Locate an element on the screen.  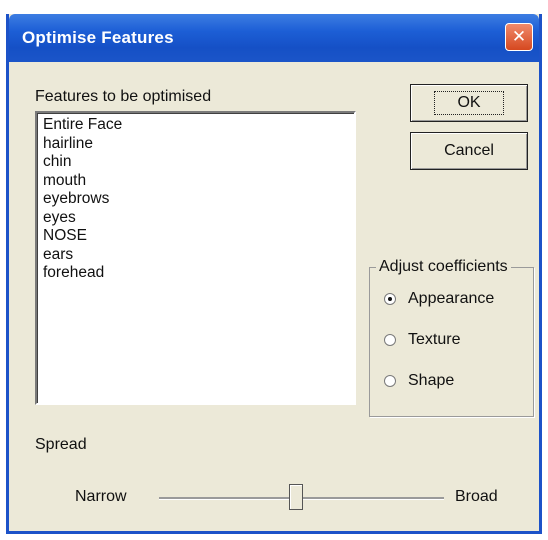
spread-label: Spread is located at coordinates (61, 444).